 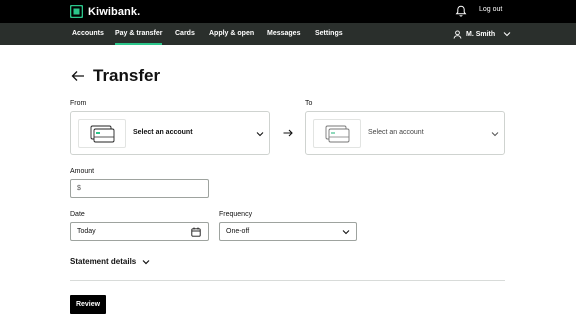 What do you see at coordinates (76, 11) in the screenshot?
I see `kiwibank-logo-icon` at bounding box center [76, 11].